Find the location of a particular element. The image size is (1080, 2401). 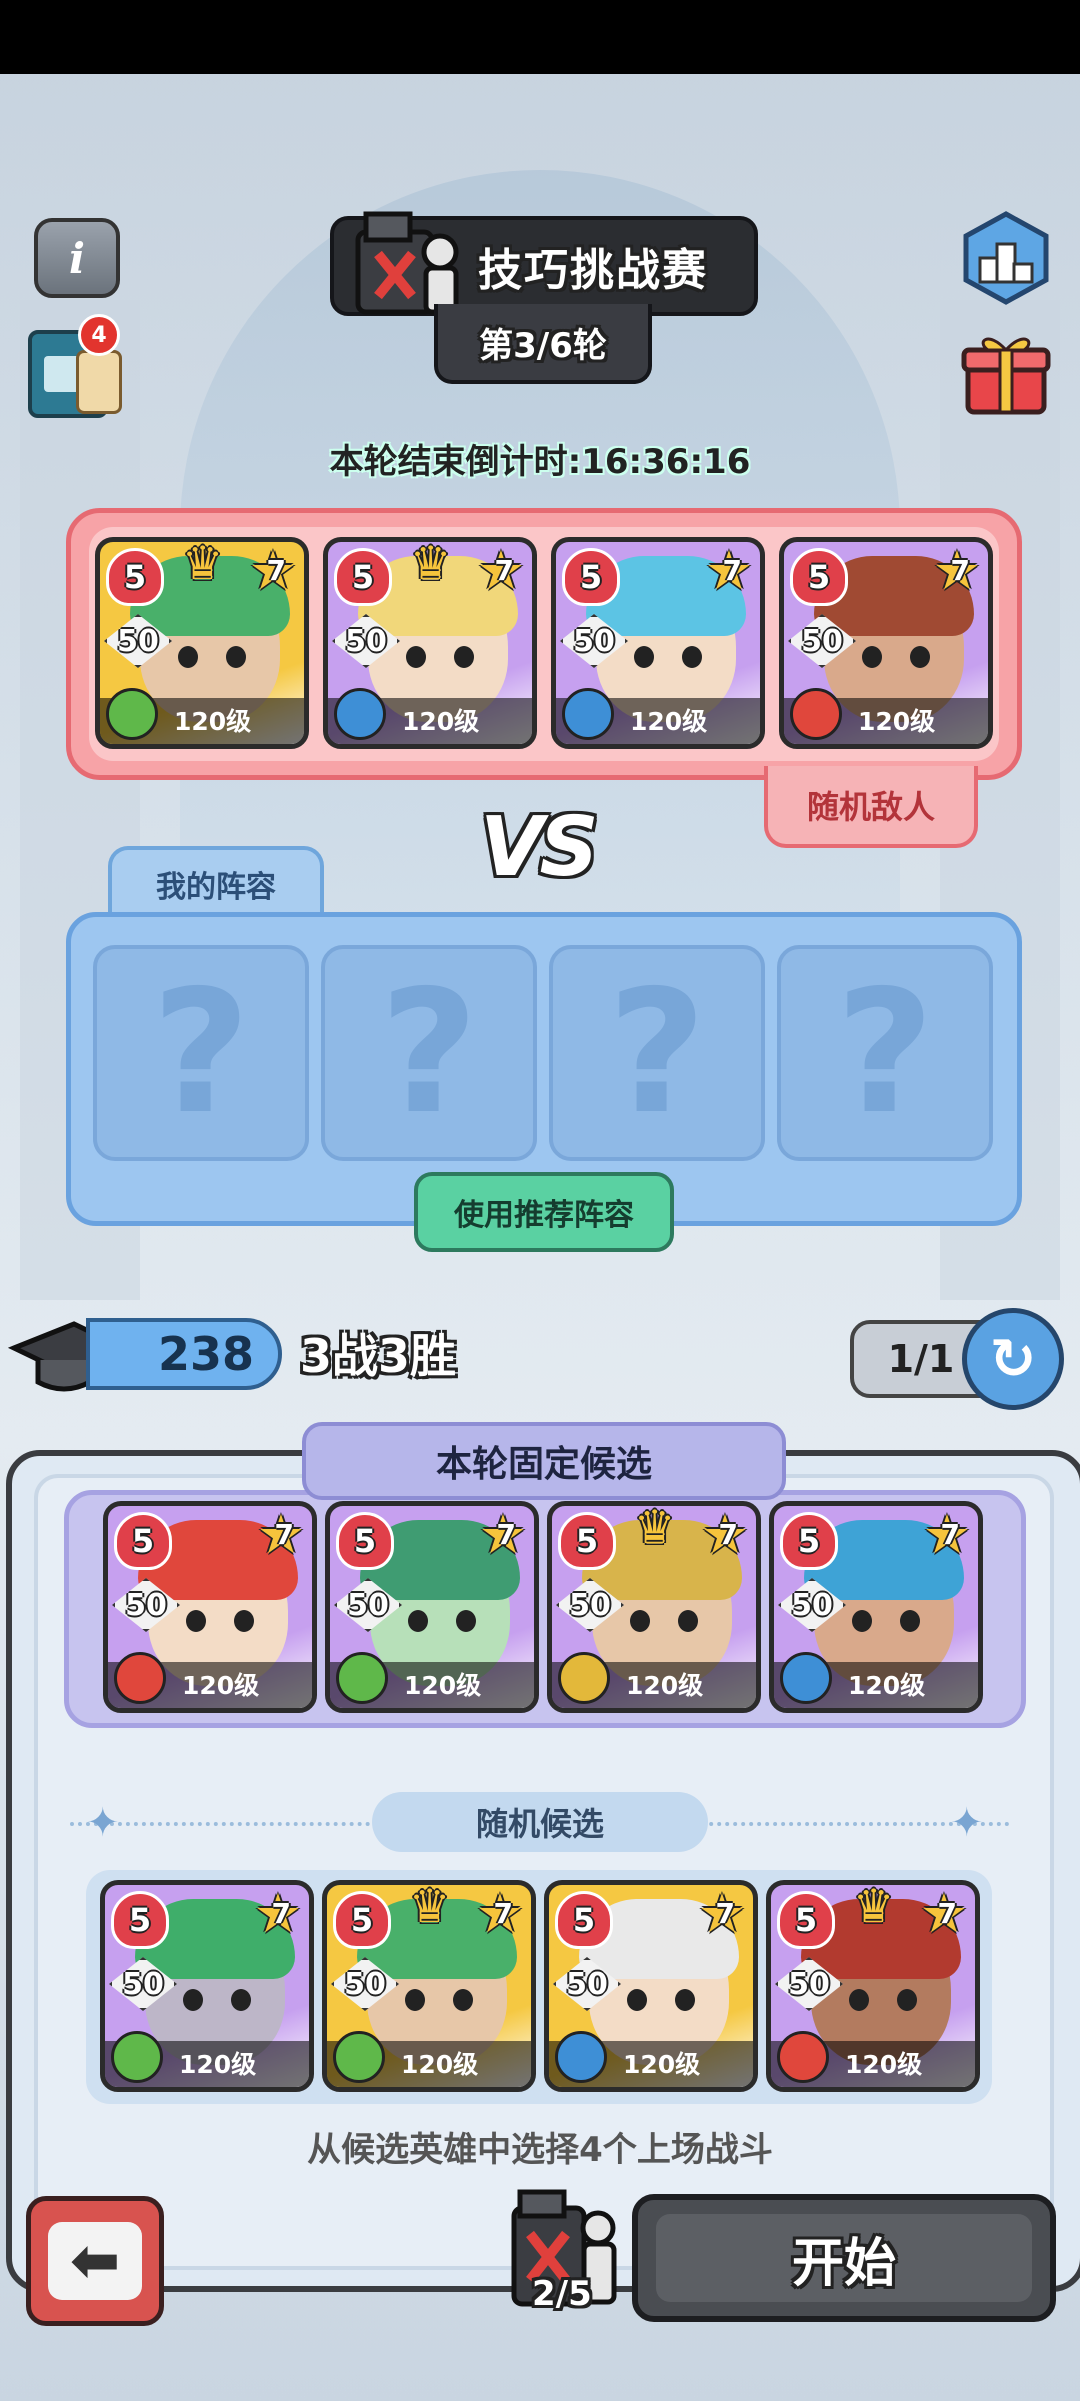

refresh-button: ↻ is located at coordinates (1013, 1359).